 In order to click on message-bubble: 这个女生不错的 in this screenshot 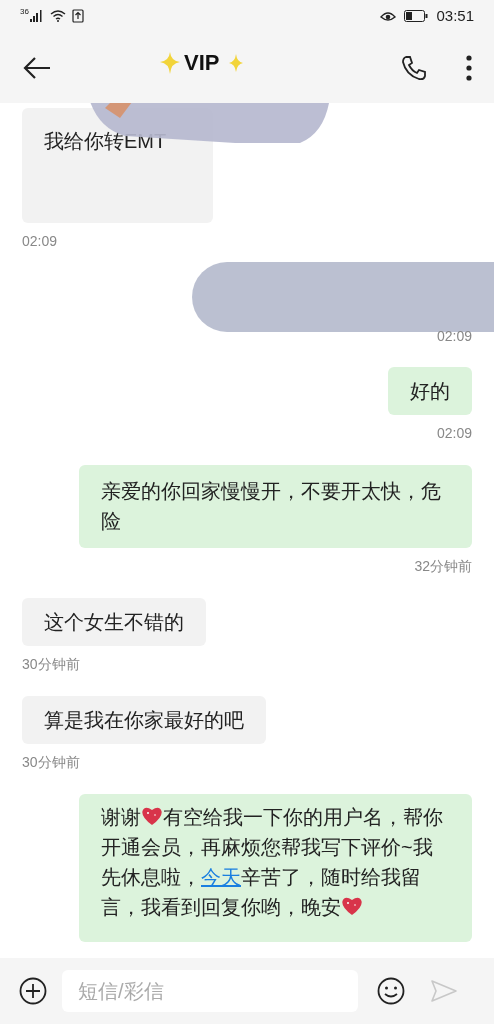, I will do `click(114, 622)`.